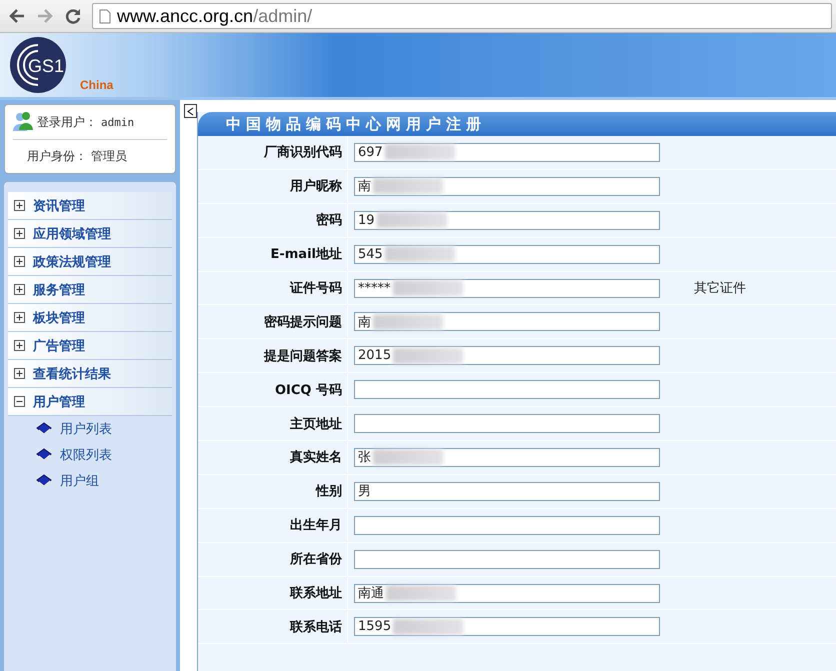  Describe the element at coordinates (73, 16) in the screenshot. I see `reload-icon` at that location.